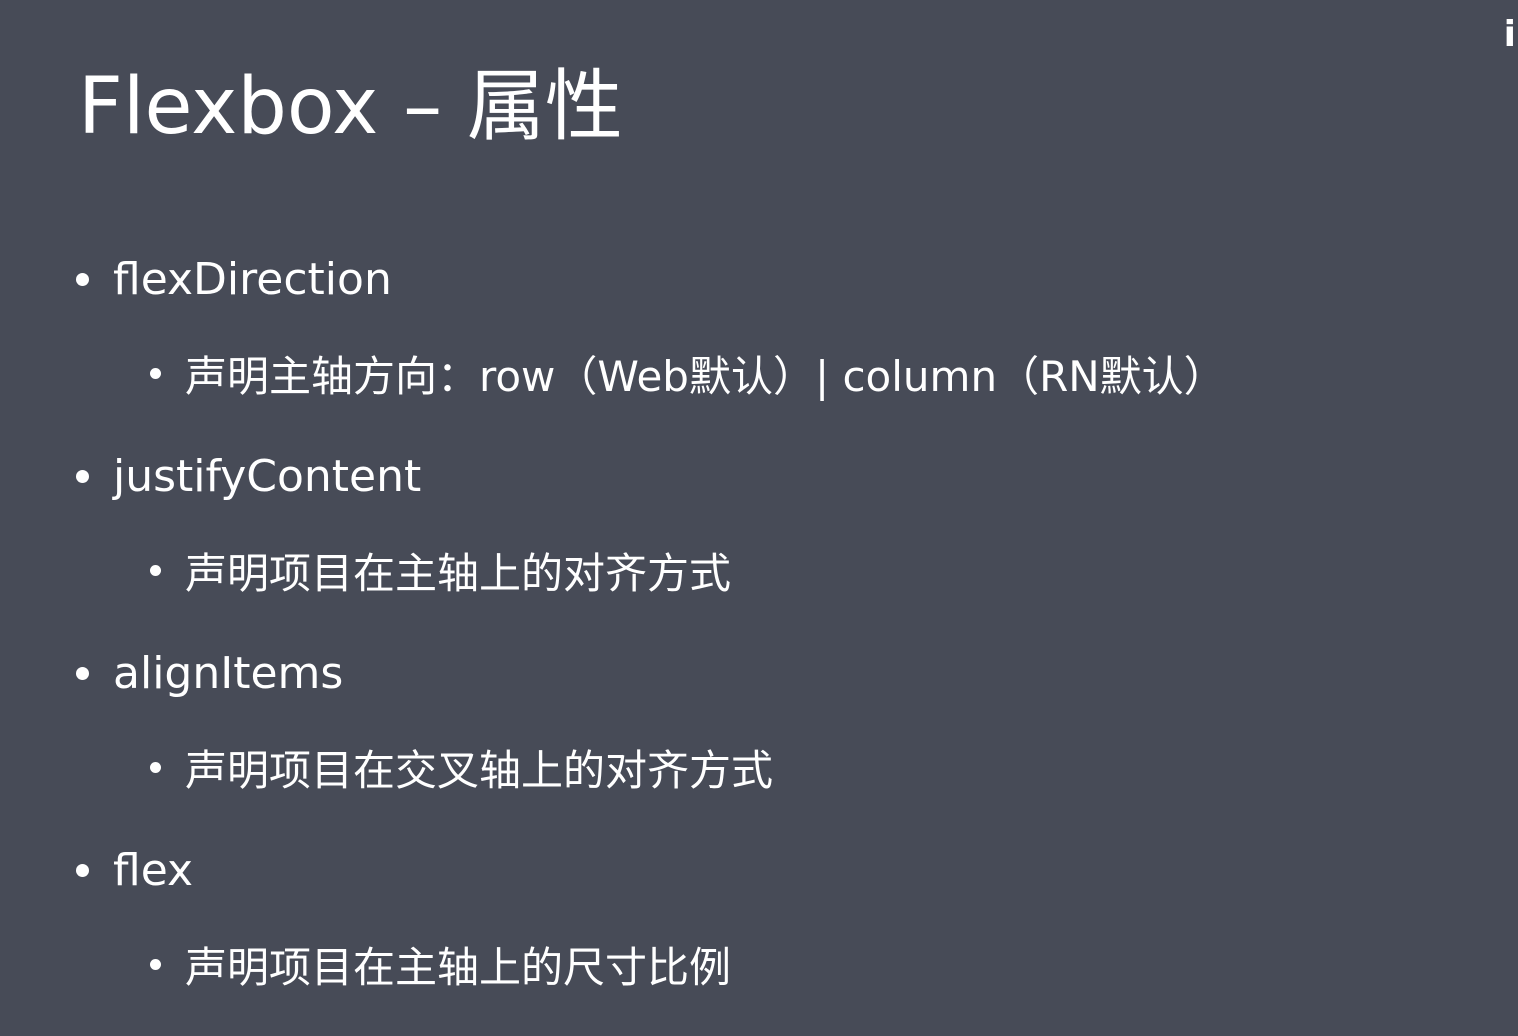  What do you see at coordinates (252, 279) in the screenshot?
I see `property-name: flexDirection` at bounding box center [252, 279].